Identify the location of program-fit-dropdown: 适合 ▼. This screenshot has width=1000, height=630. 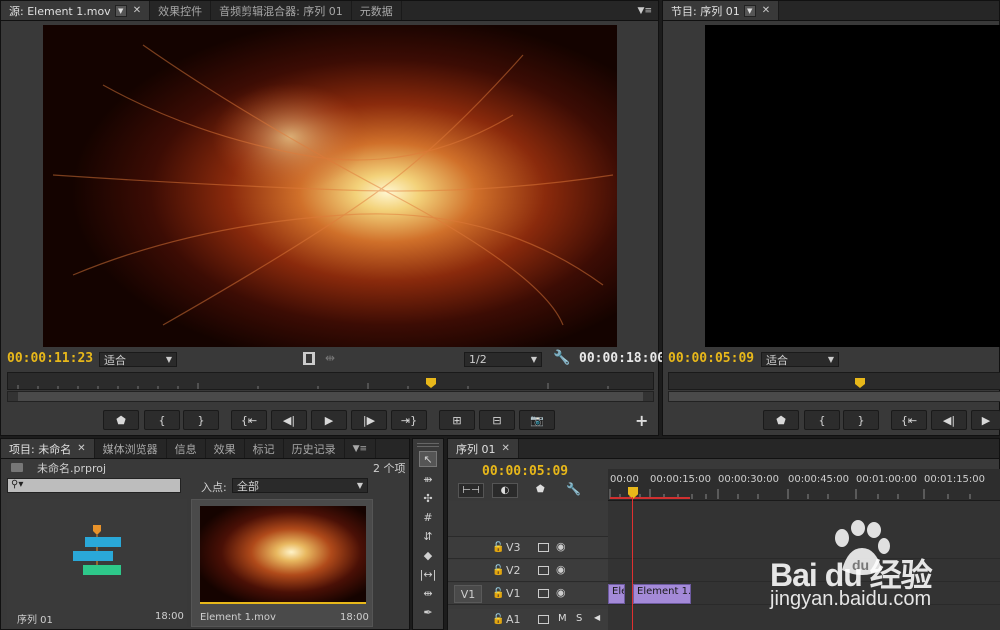
(800, 359).